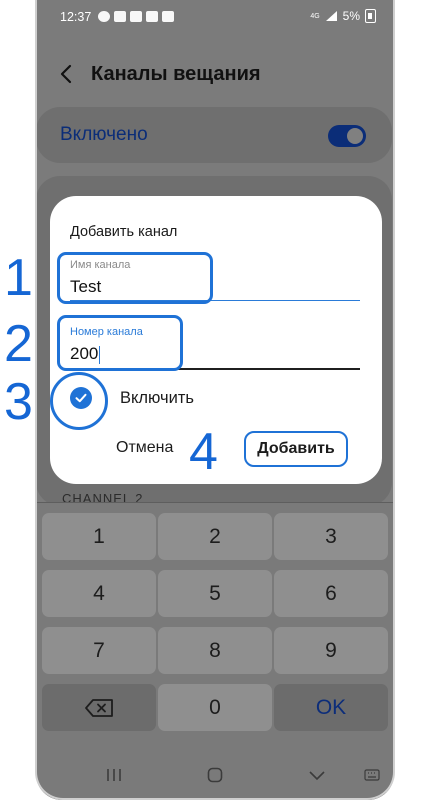 The width and height of the screenshot is (430, 800). What do you see at coordinates (176, 74) in the screenshot?
I see `page-title: Каналы вещания` at bounding box center [176, 74].